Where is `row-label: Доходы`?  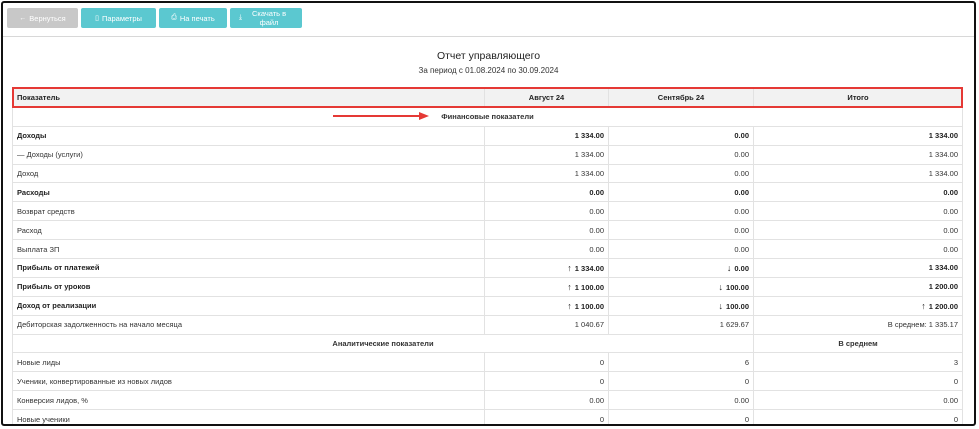
row-label: Доходы is located at coordinates (248, 135).